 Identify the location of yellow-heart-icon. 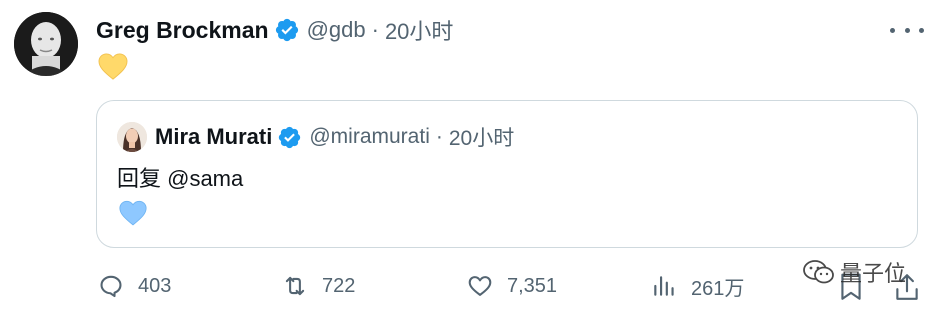
(113, 66).